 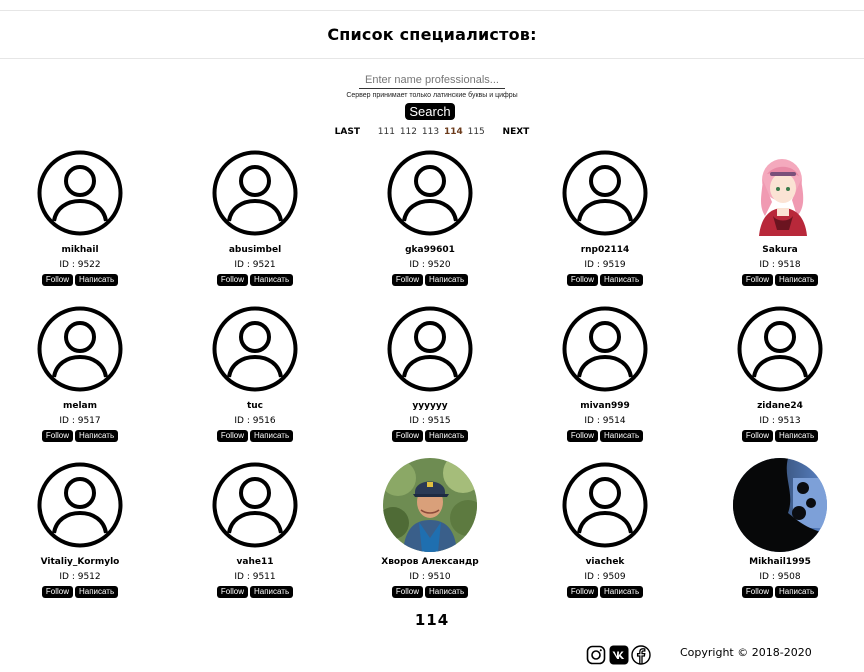 What do you see at coordinates (255, 562) in the screenshot?
I see `specialist-name: vahe11` at bounding box center [255, 562].